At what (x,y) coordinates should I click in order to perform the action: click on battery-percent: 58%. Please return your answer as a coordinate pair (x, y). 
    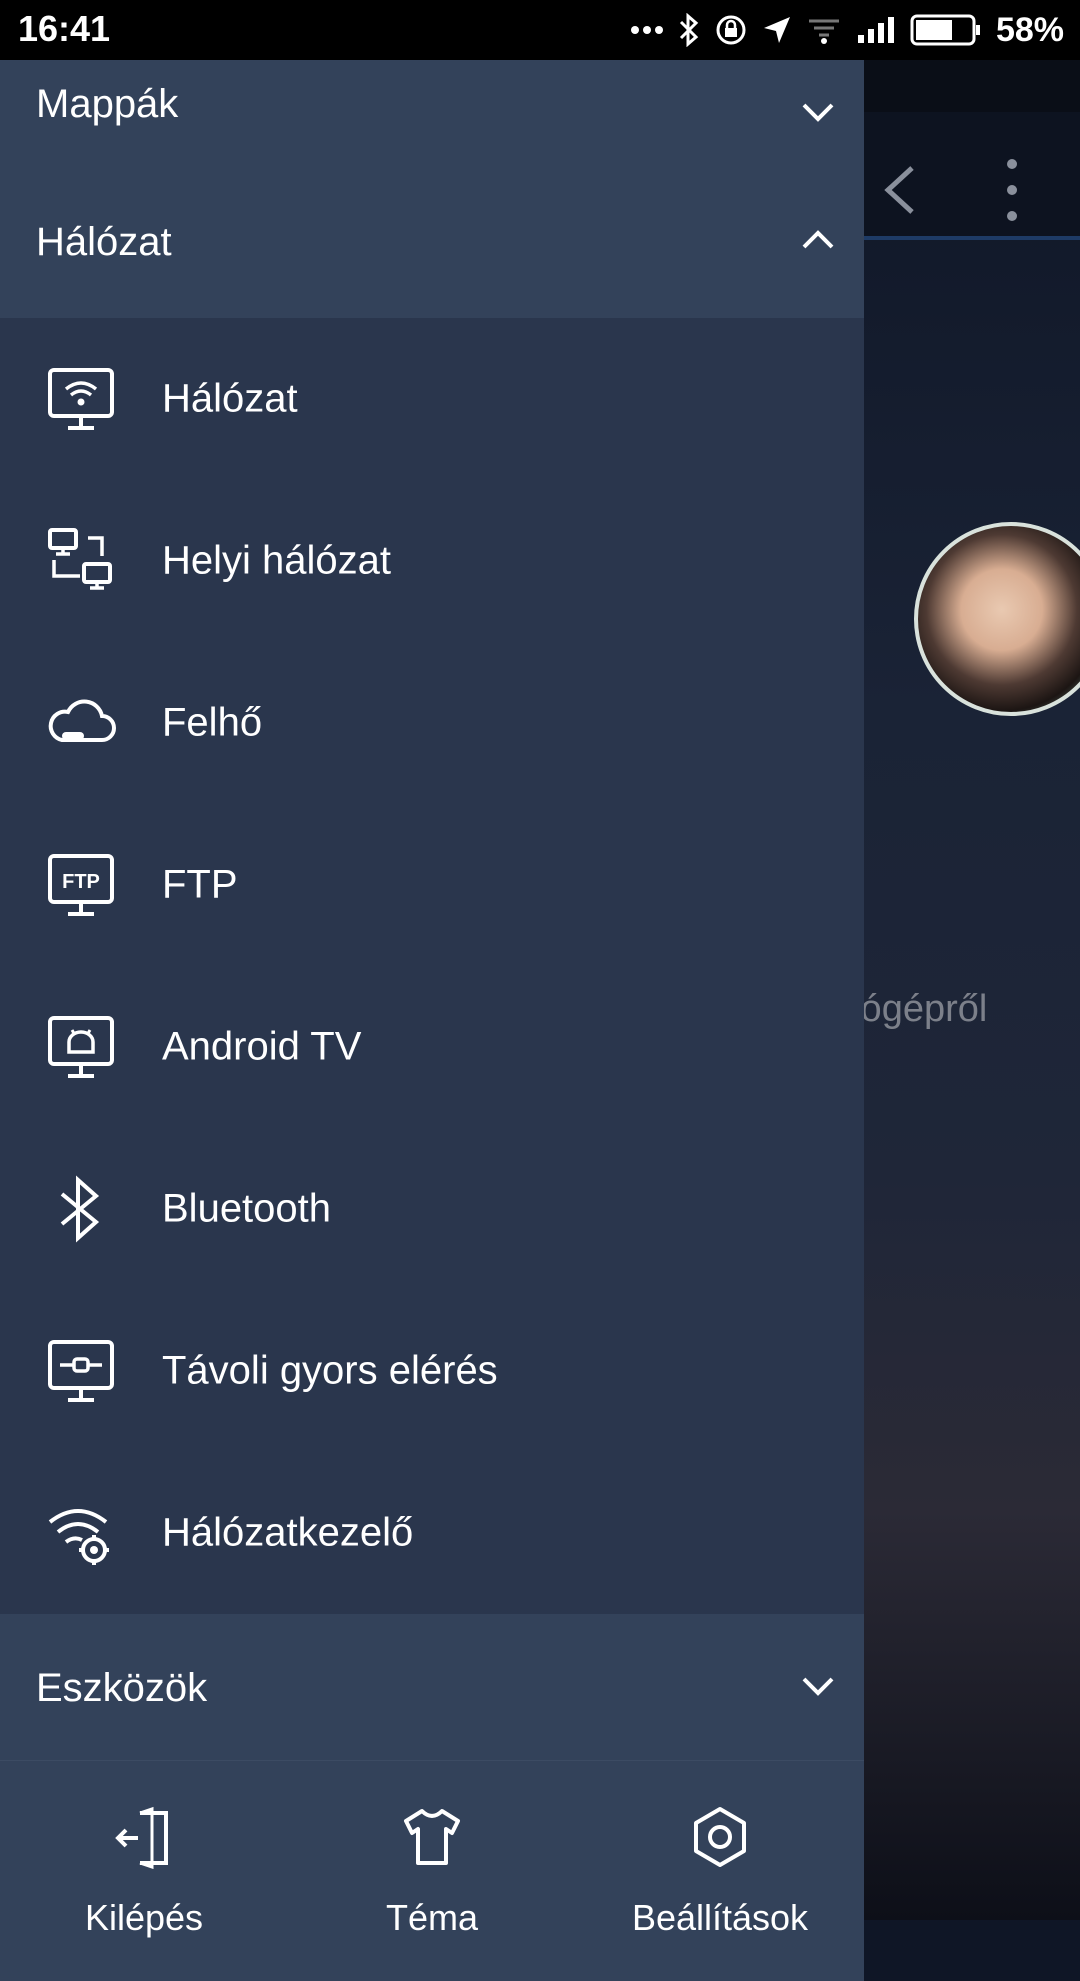
    Looking at the image, I should click on (1029, 29).